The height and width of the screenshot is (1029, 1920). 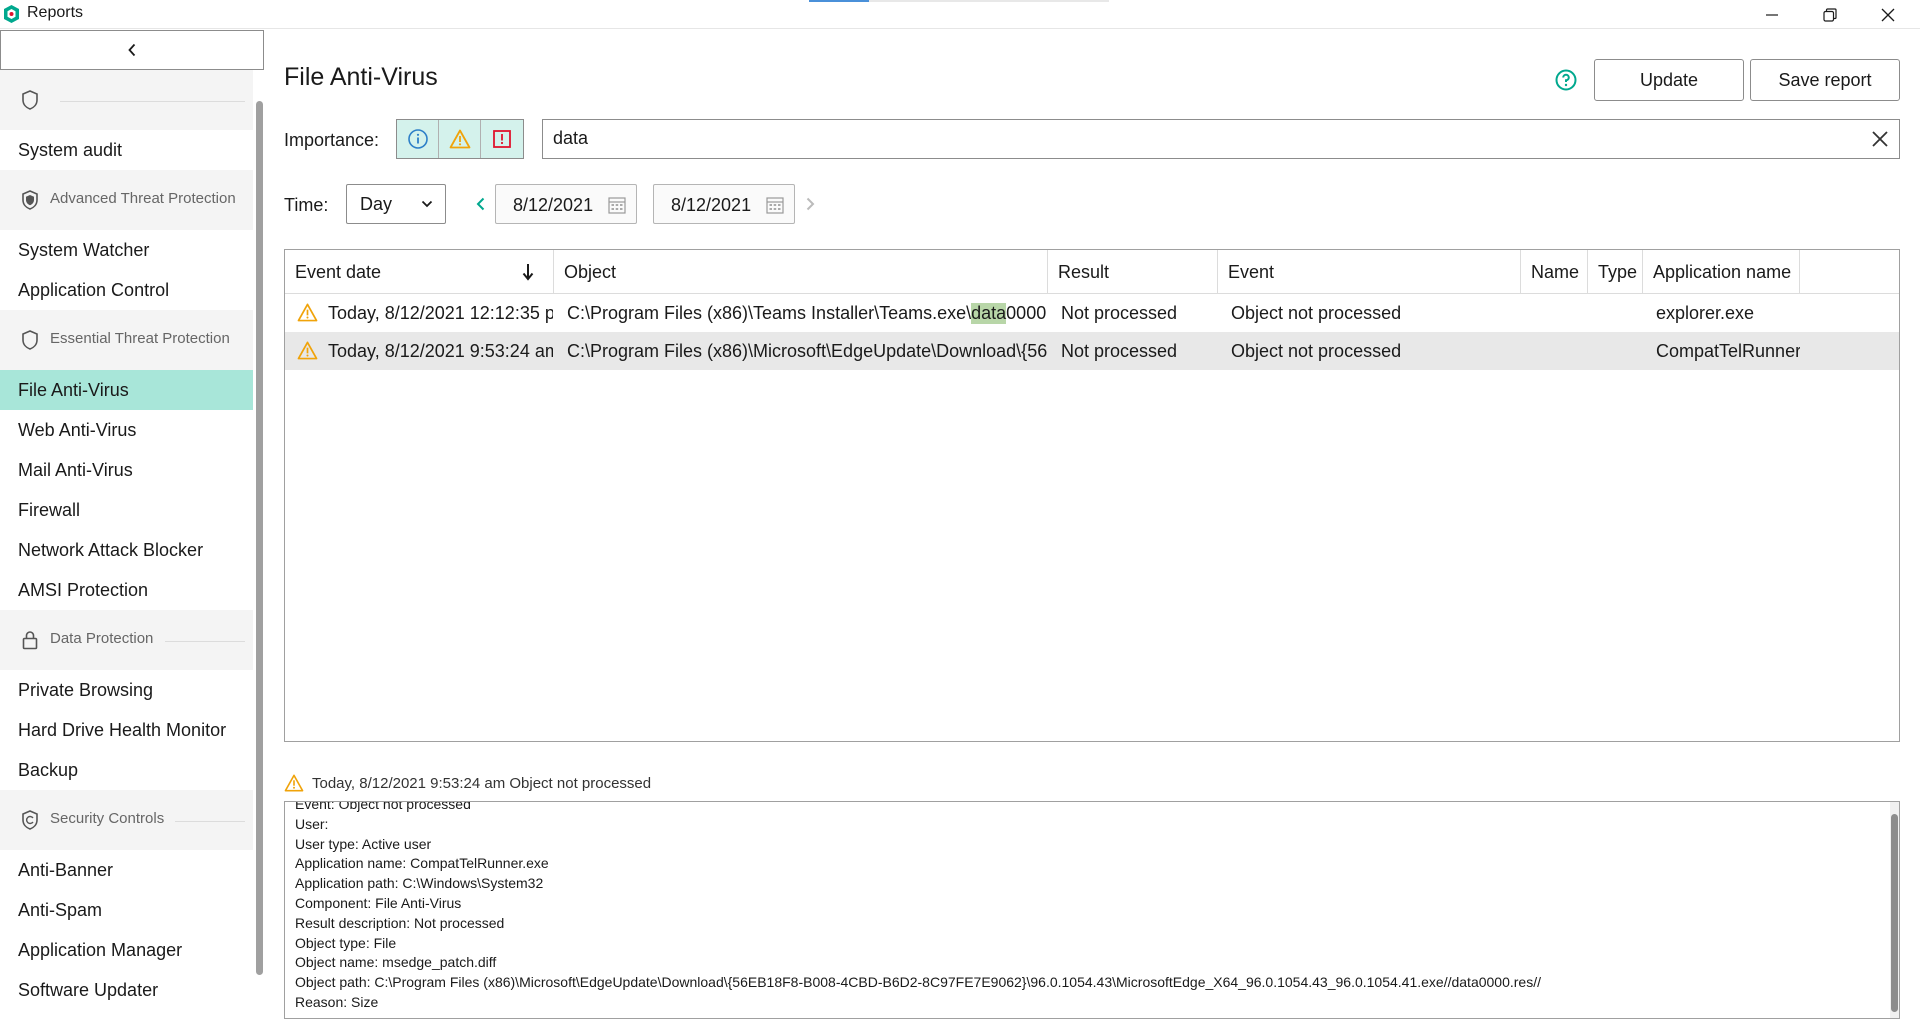 What do you see at coordinates (481, 204) in the screenshot?
I see `previous-period-icon` at bounding box center [481, 204].